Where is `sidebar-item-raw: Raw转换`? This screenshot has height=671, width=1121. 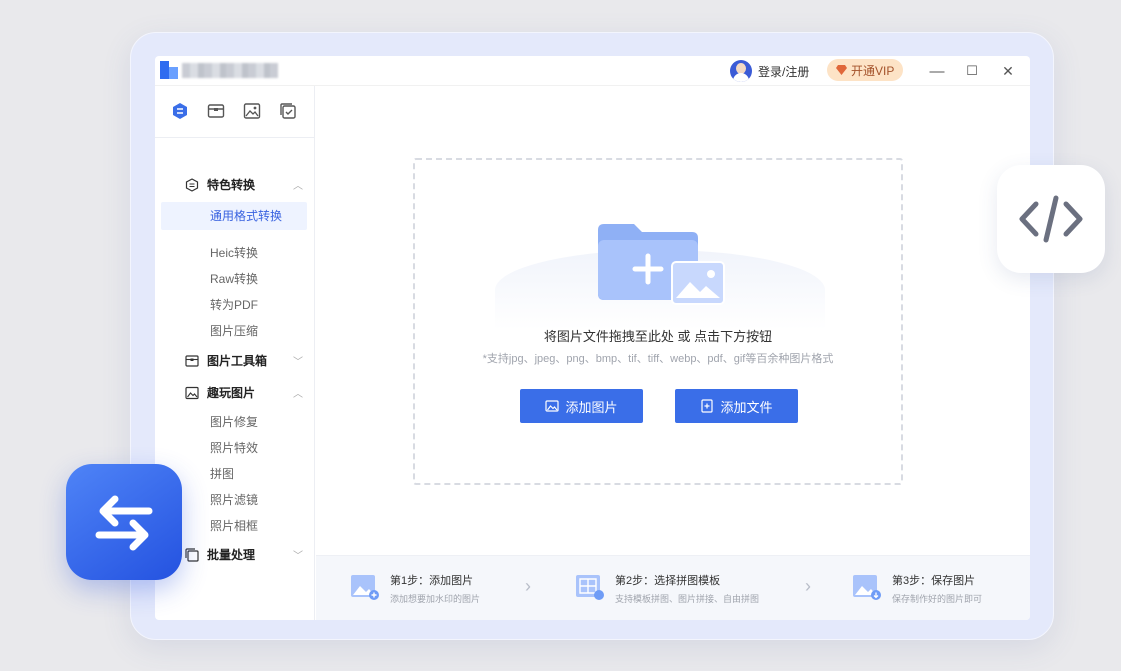 sidebar-item-raw: Raw转换 is located at coordinates (234, 278).